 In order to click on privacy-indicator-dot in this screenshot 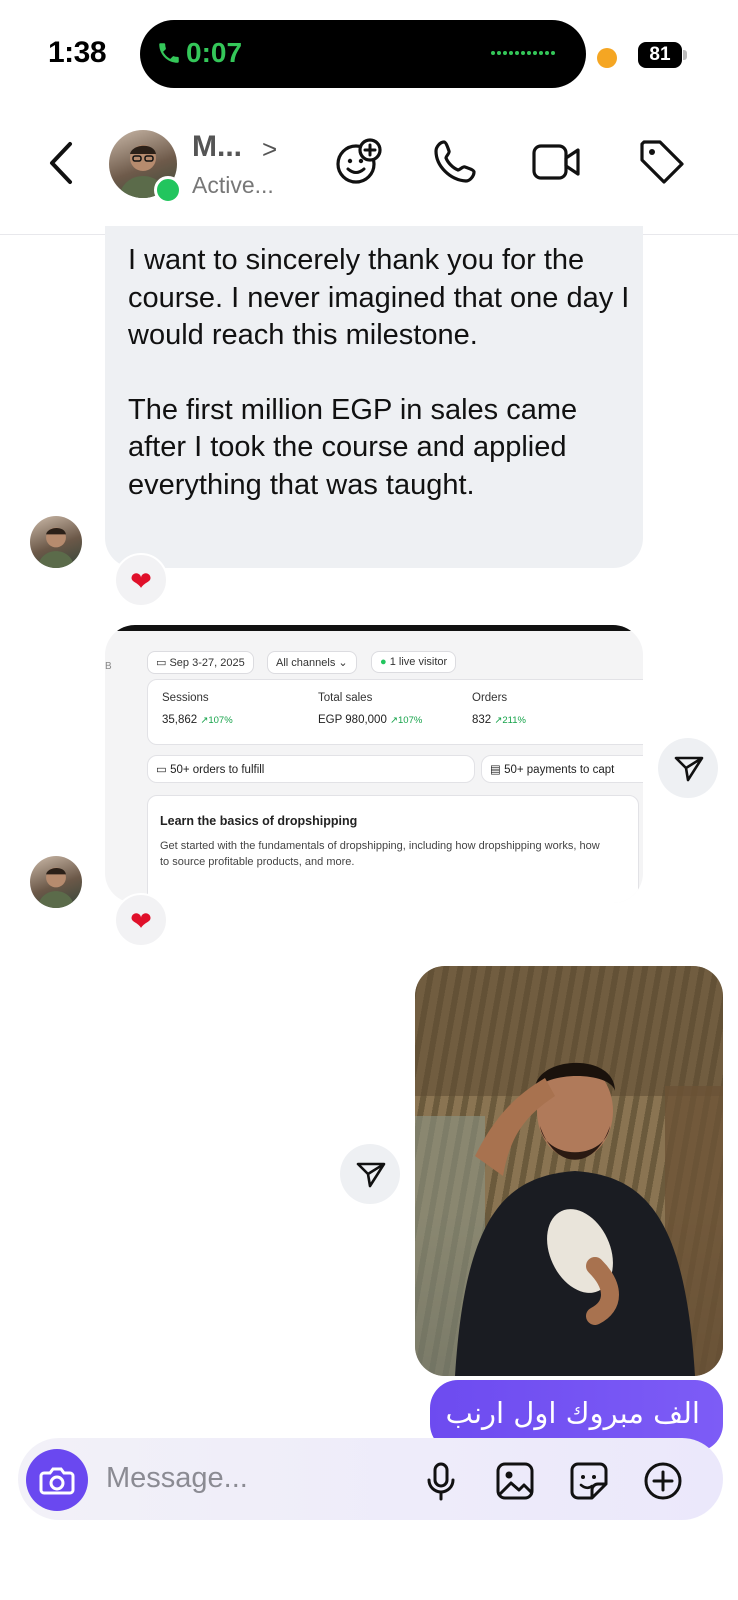, I will do `click(607, 58)`.